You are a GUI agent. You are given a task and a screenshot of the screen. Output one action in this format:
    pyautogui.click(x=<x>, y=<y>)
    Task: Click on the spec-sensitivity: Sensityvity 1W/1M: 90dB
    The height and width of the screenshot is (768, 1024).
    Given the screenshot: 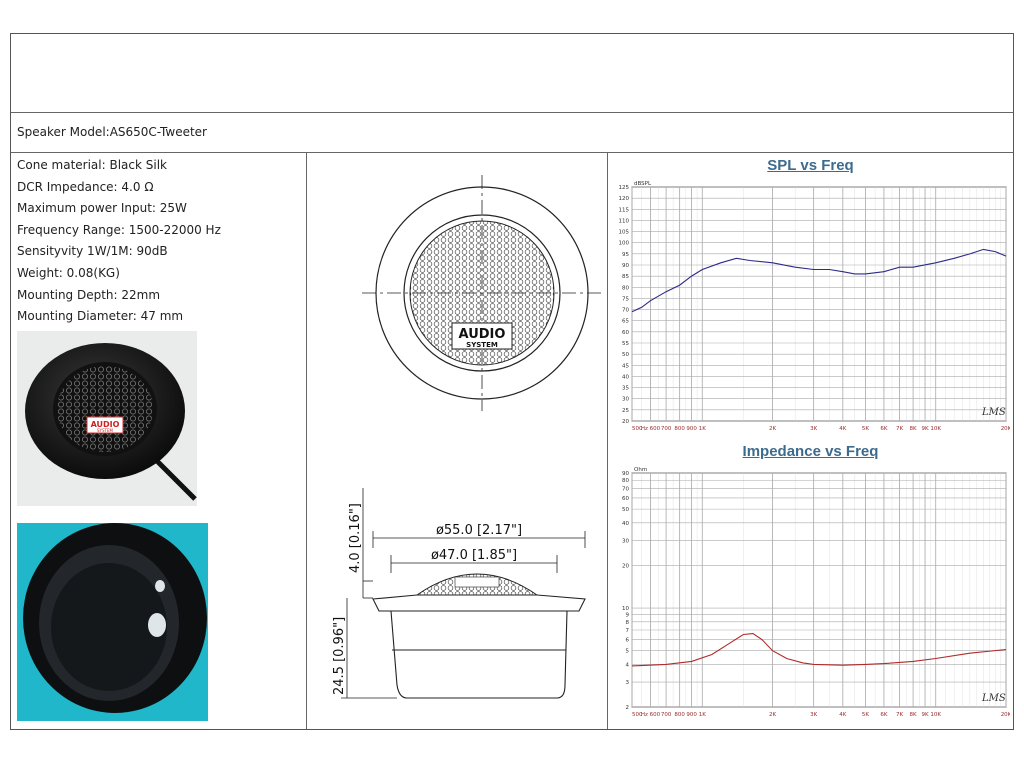 What is the action you would take?
    pyautogui.click(x=92, y=251)
    